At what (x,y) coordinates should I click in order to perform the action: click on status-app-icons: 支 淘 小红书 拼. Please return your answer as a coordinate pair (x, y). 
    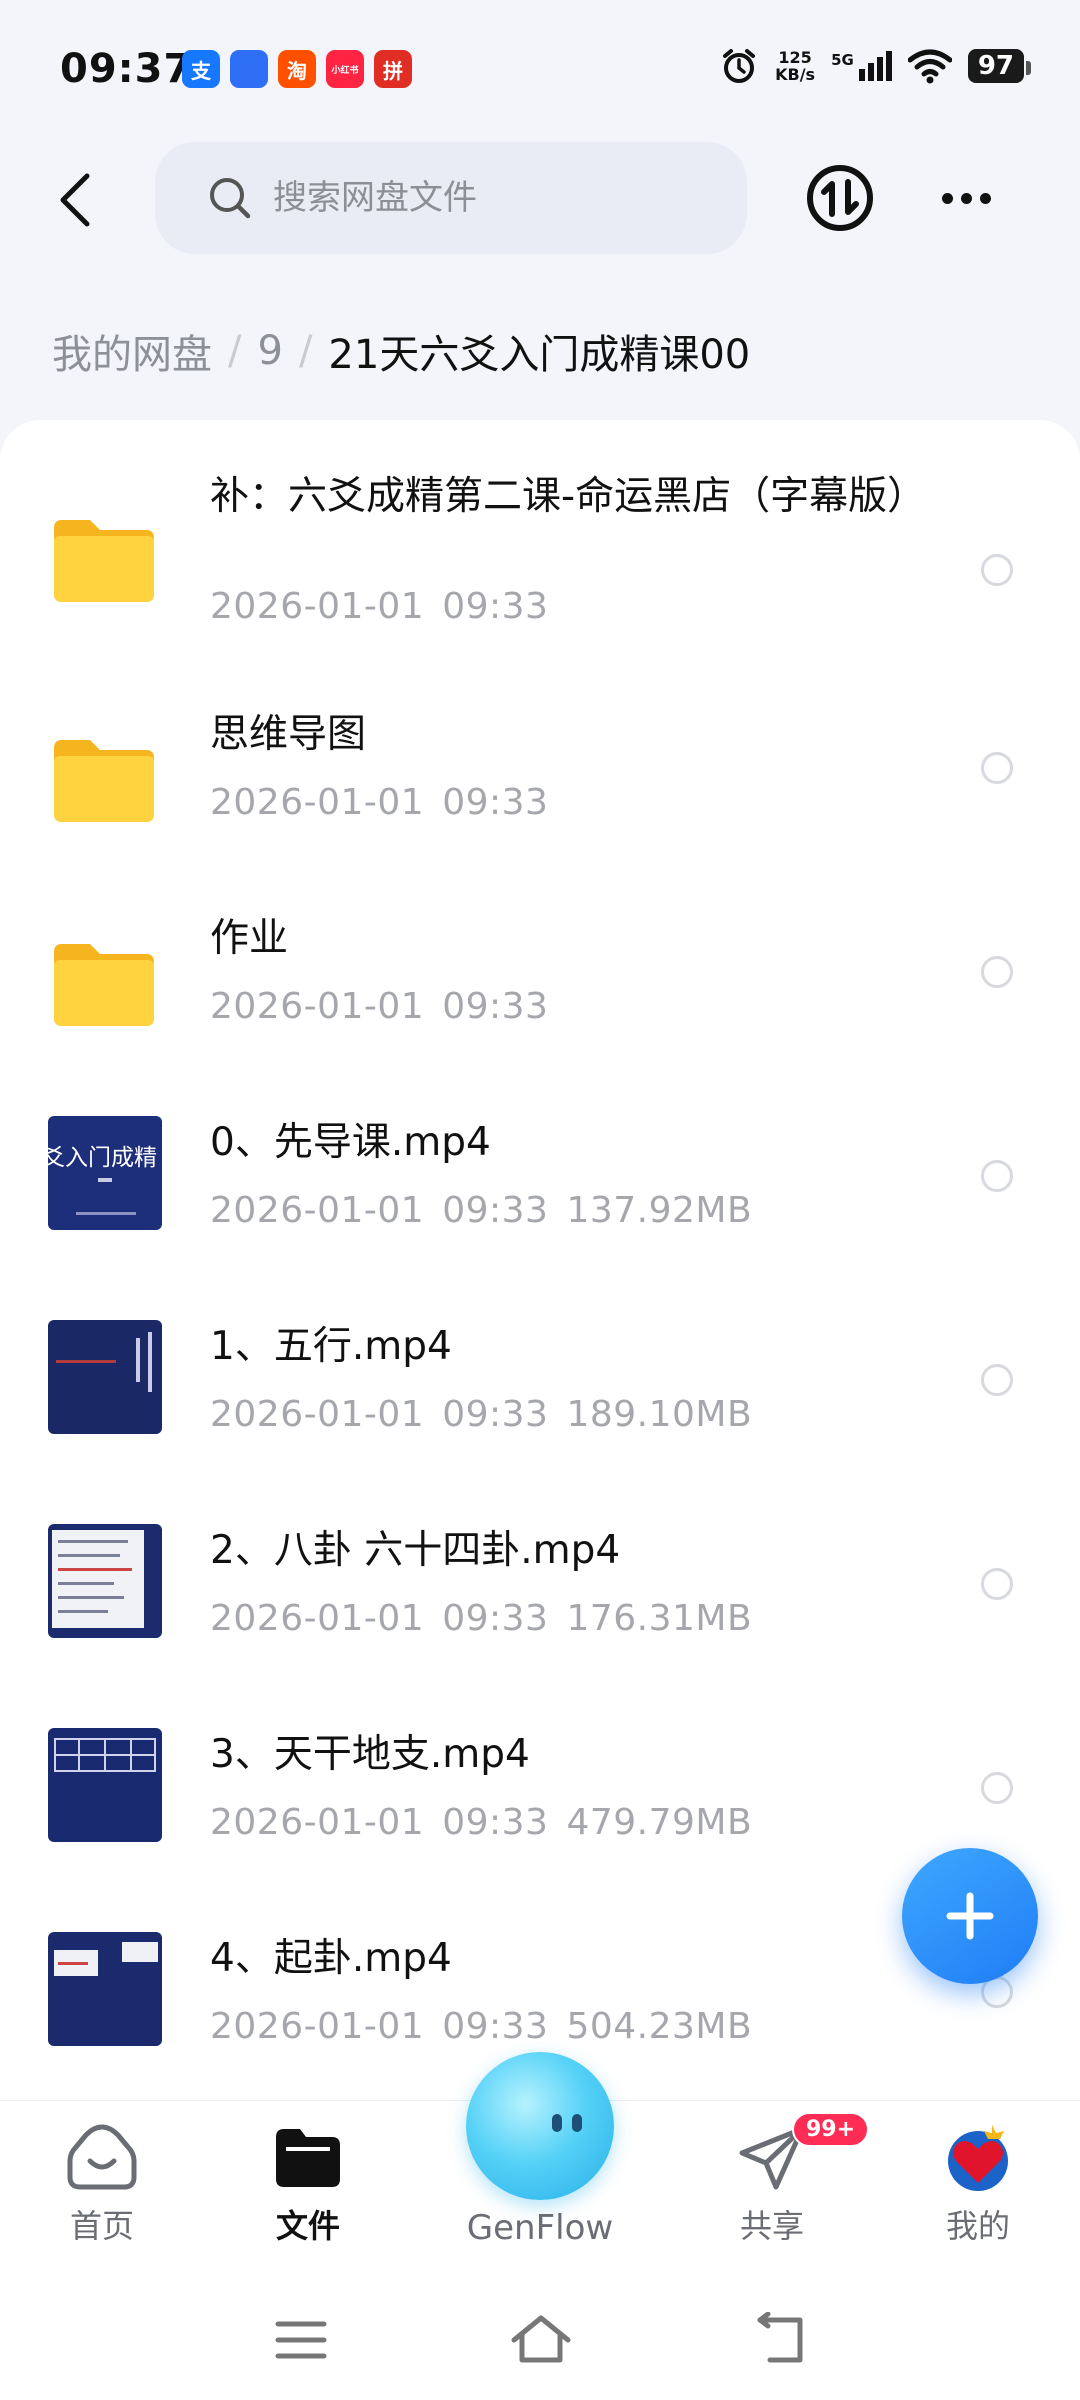
    Looking at the image, I should click on (297, 69).